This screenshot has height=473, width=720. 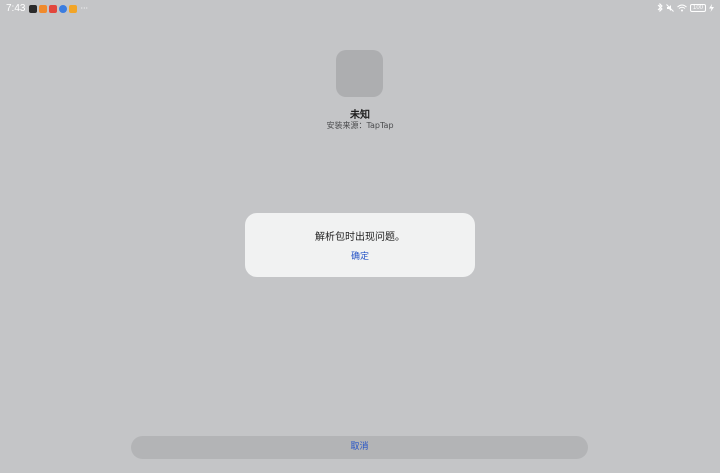 What do you see at coordinates (359, 447) in the screenshot?
I see `cancel-button: 取消` at bounding box center [359, 447].